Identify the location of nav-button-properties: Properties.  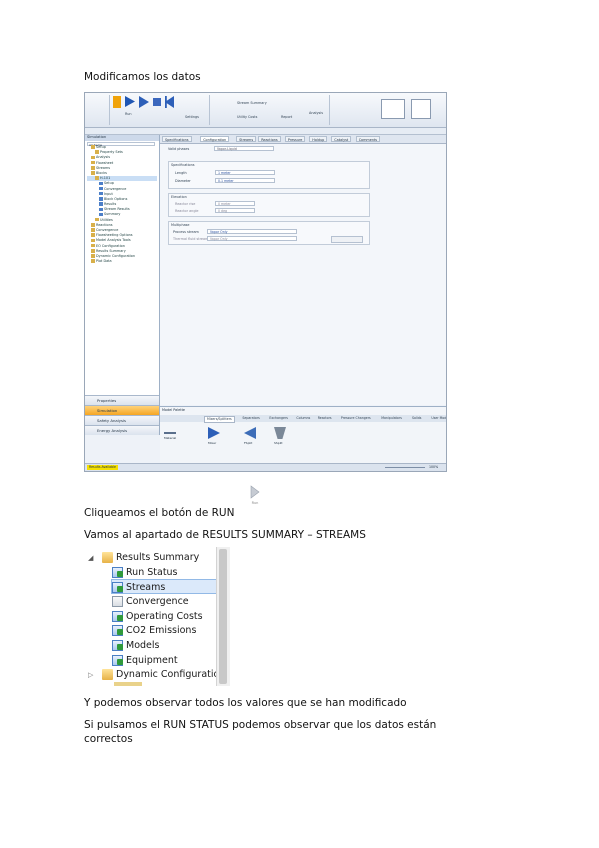
(122, 400).